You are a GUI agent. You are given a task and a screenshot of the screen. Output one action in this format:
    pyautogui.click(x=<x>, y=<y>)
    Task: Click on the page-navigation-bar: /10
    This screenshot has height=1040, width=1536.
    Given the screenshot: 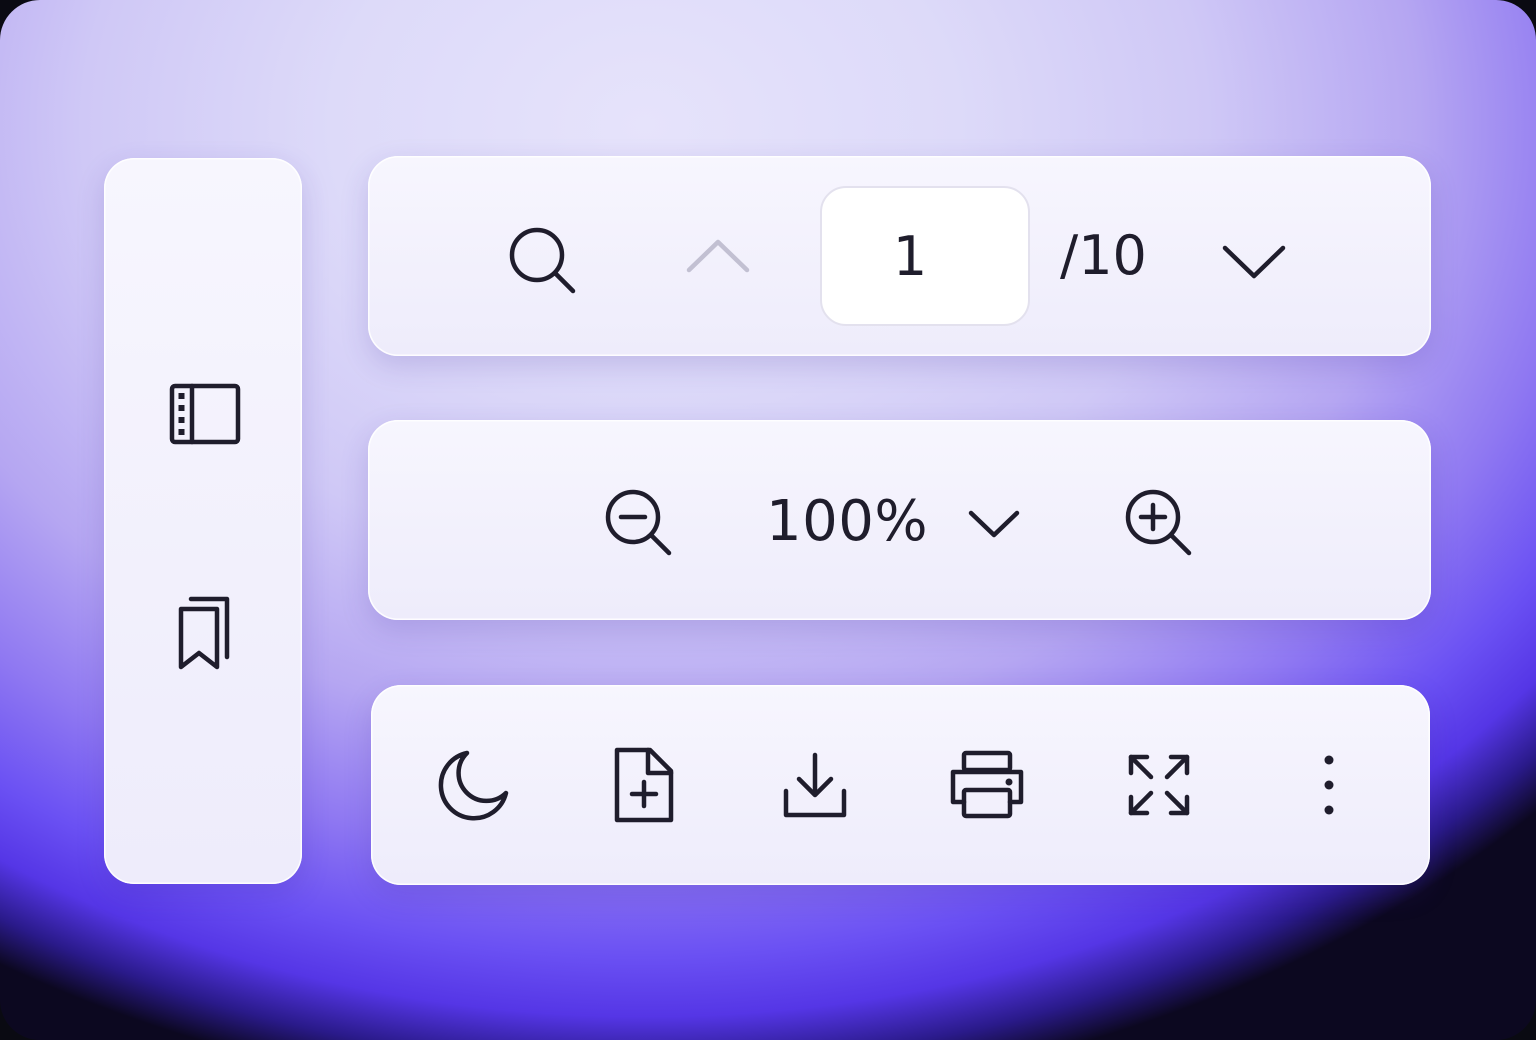 What is the action you would take?
    pyautogui.click(x=899, y=256)
    